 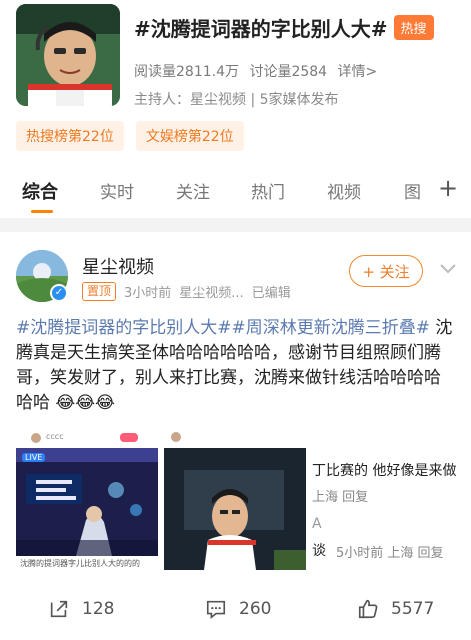 I want to click on tab-image: 图, so click(x=412, y=190).